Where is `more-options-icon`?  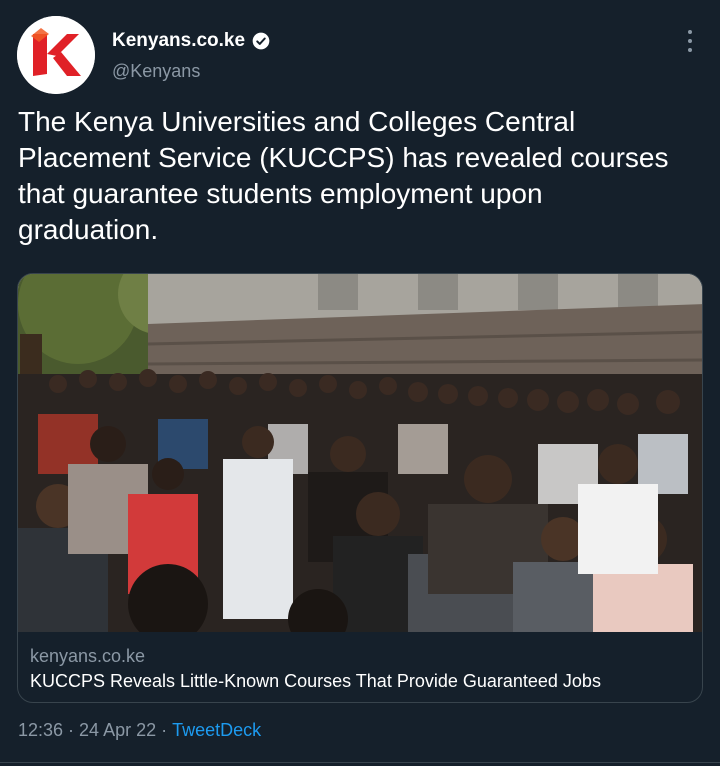
more-options-icon is located at coordinates (690, 41).